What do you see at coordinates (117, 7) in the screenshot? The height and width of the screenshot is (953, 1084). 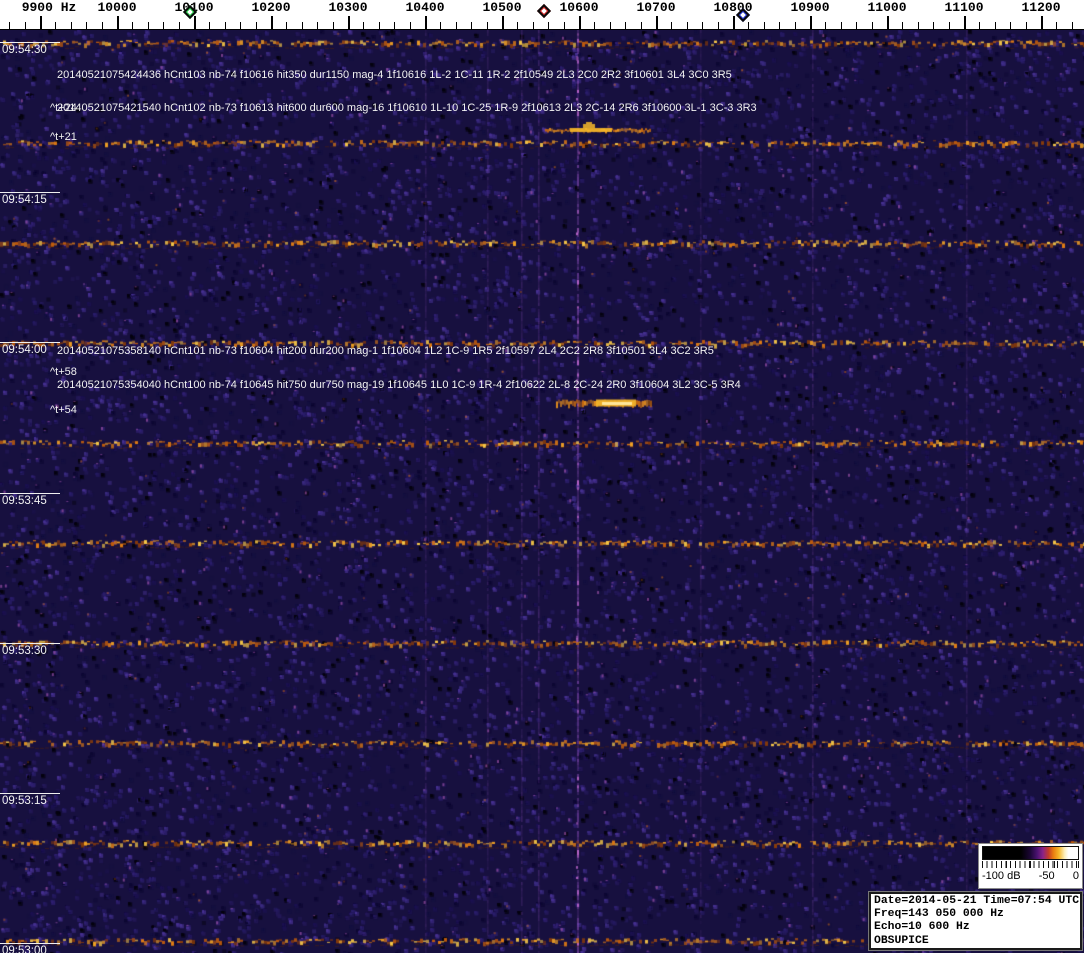 I see `ruler-frequency-label: 10000` at bounding box center [117, 7].